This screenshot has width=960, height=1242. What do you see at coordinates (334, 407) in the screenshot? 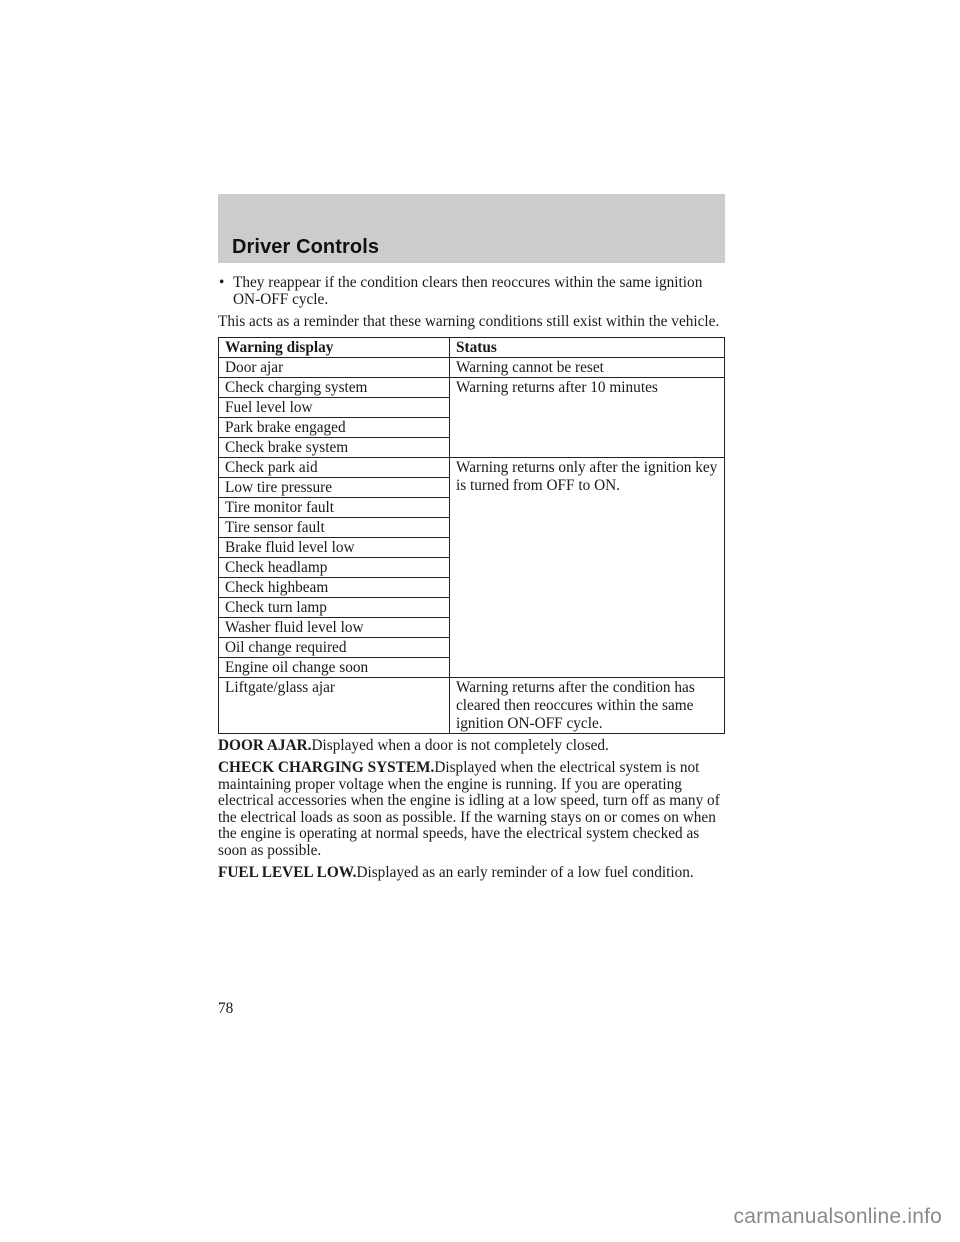
I see `warning-display-cell: Fuel level low` at bounding box center [334, 407].